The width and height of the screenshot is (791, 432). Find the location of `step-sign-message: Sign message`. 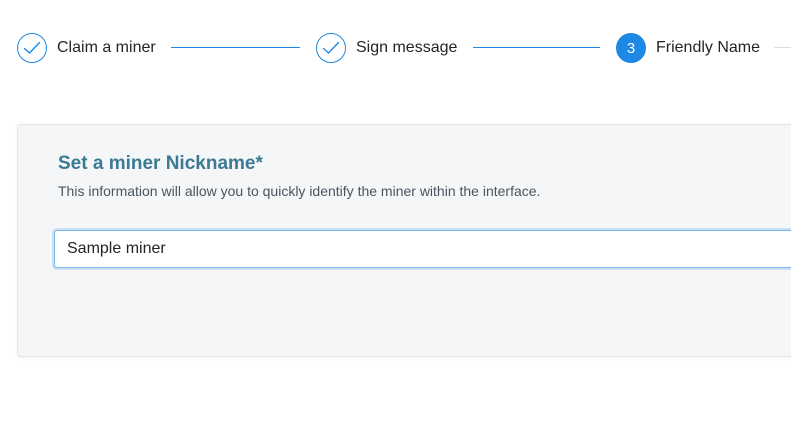

step-sign-message: Sign message is located at coordinates (386, 48).